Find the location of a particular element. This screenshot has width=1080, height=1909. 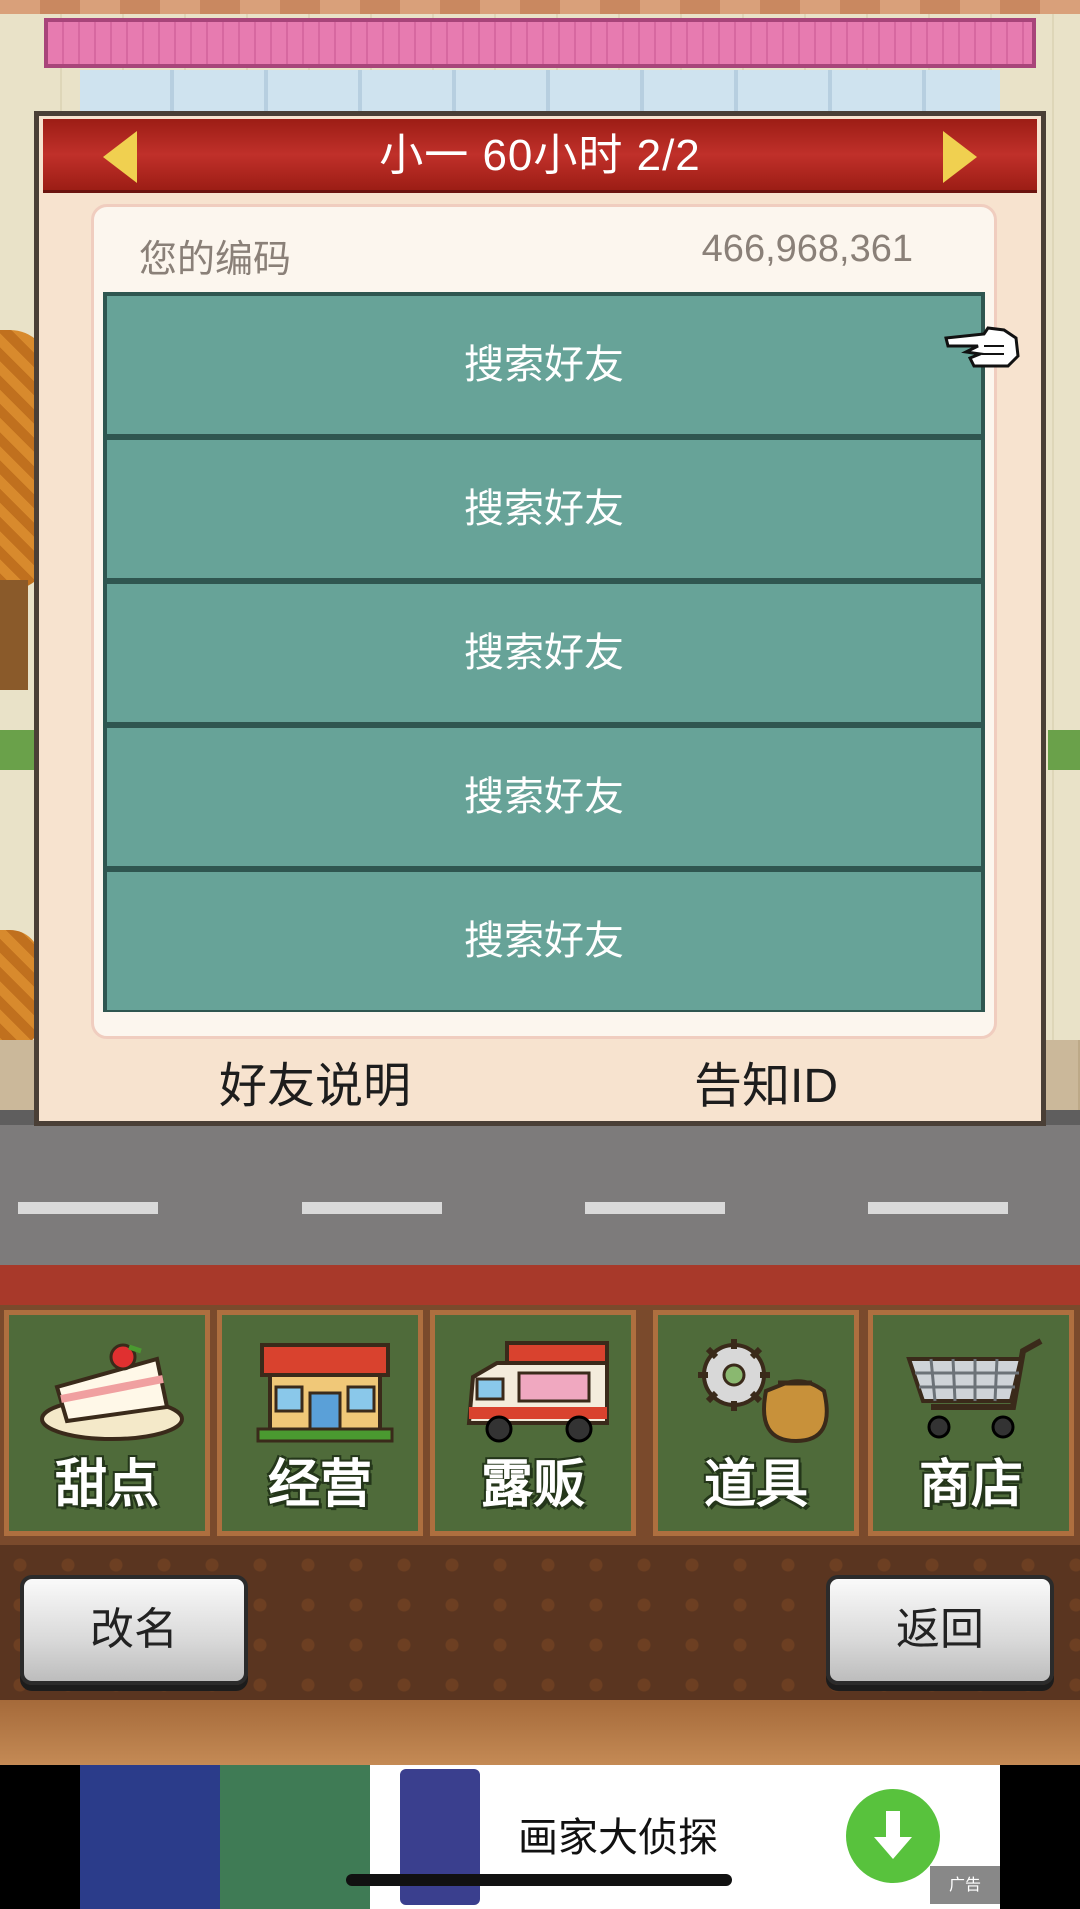

menu-button-food-stall: 露贩 is located at coordinates (533, 1423).